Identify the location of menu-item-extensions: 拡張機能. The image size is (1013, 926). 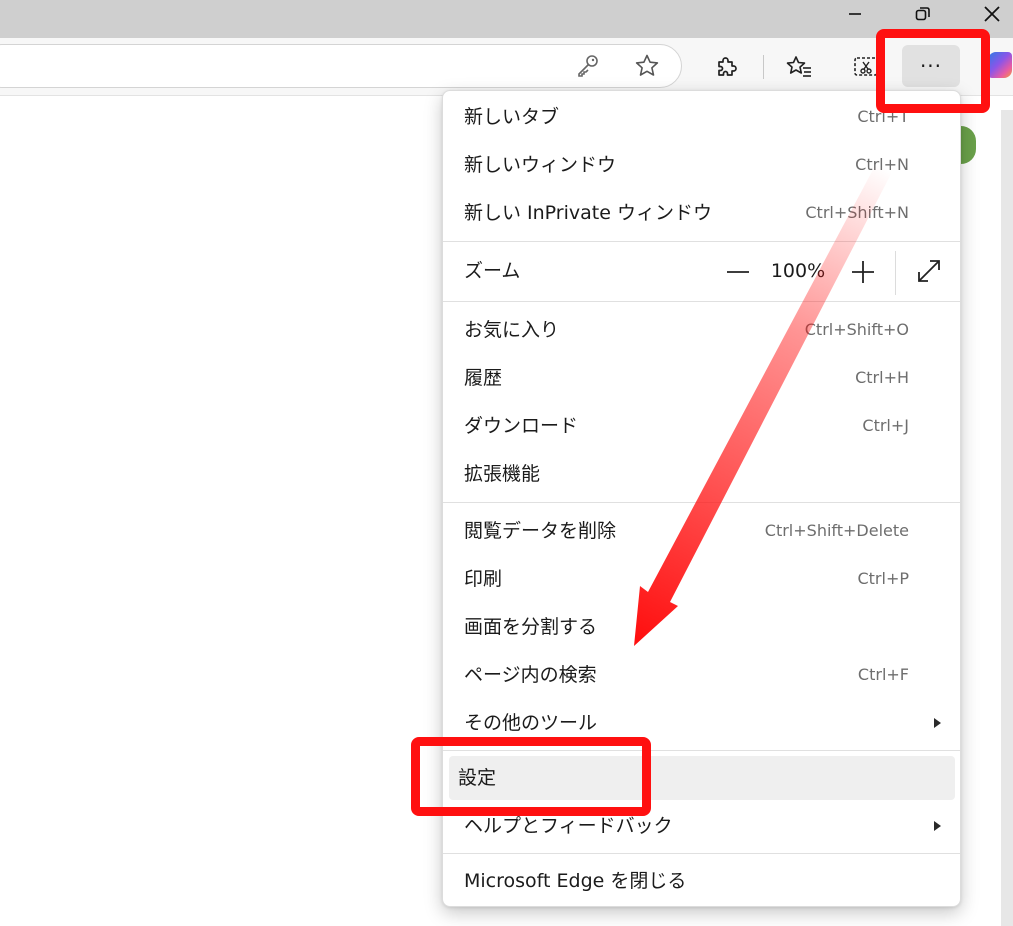
(702, 474).